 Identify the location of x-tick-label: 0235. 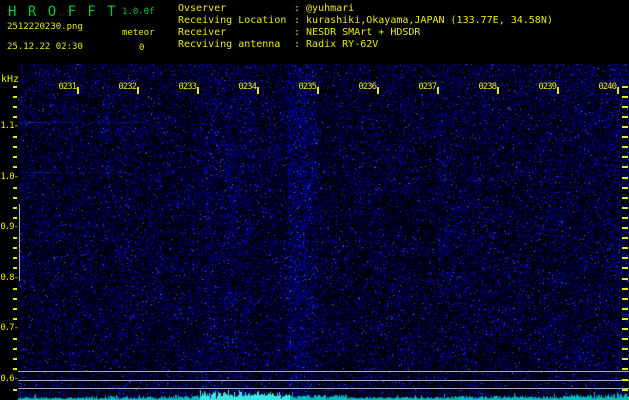
(307, 87).